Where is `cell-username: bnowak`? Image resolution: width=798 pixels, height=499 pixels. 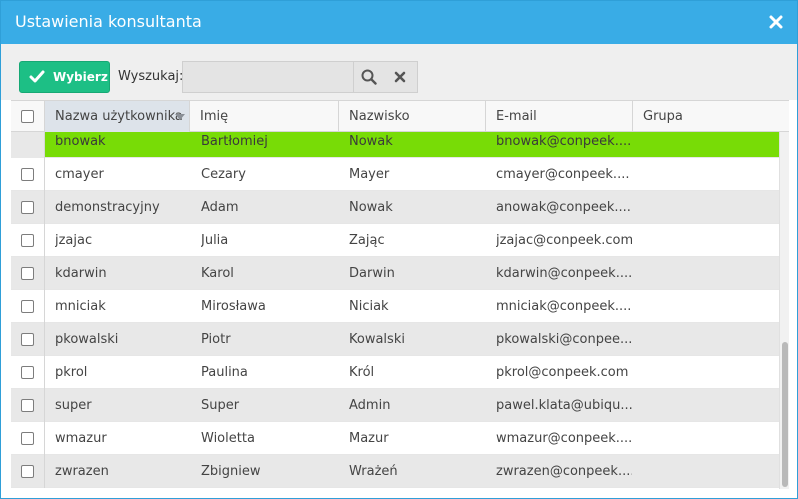
cell-username: bnowak is located at coordinates (80, 141).